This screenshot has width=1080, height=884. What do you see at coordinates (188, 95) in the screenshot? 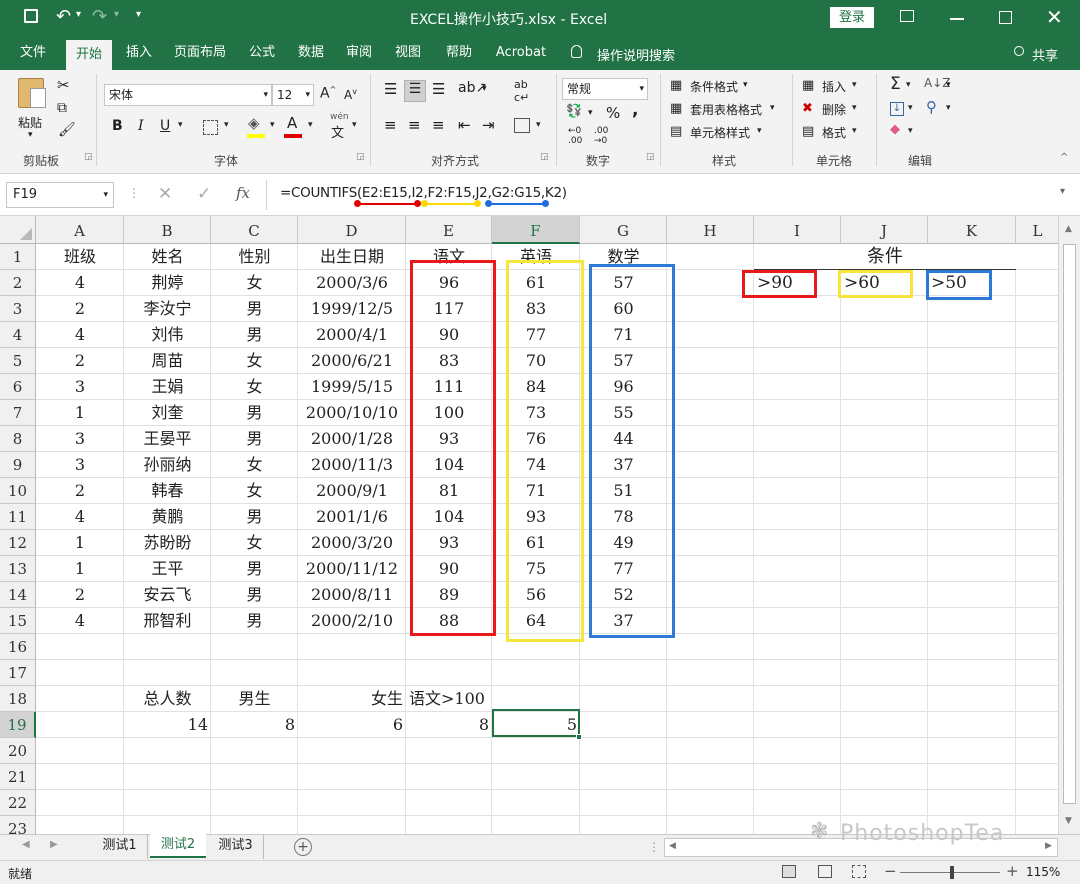
I see `font-name-box: 宋体 ▾` at bounding box center [188, 95].